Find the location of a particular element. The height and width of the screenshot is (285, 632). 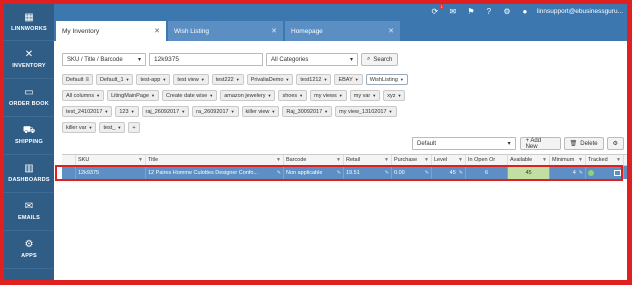

search-field-select: SKU / Title / Barcode ▾ is located at coordinates (104, 59).